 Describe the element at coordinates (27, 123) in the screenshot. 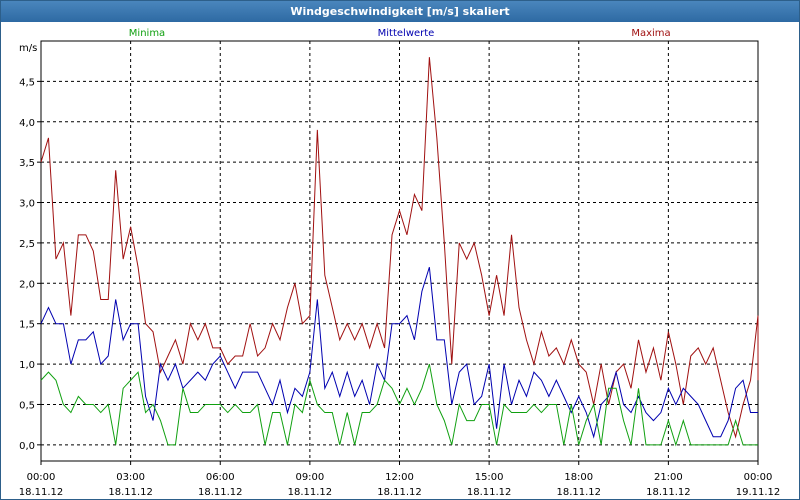

I see `y-tick-label: 4,0` at that location.